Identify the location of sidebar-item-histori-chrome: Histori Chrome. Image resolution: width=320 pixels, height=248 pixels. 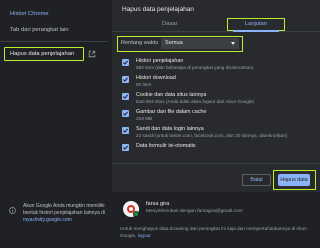
(29, 14).